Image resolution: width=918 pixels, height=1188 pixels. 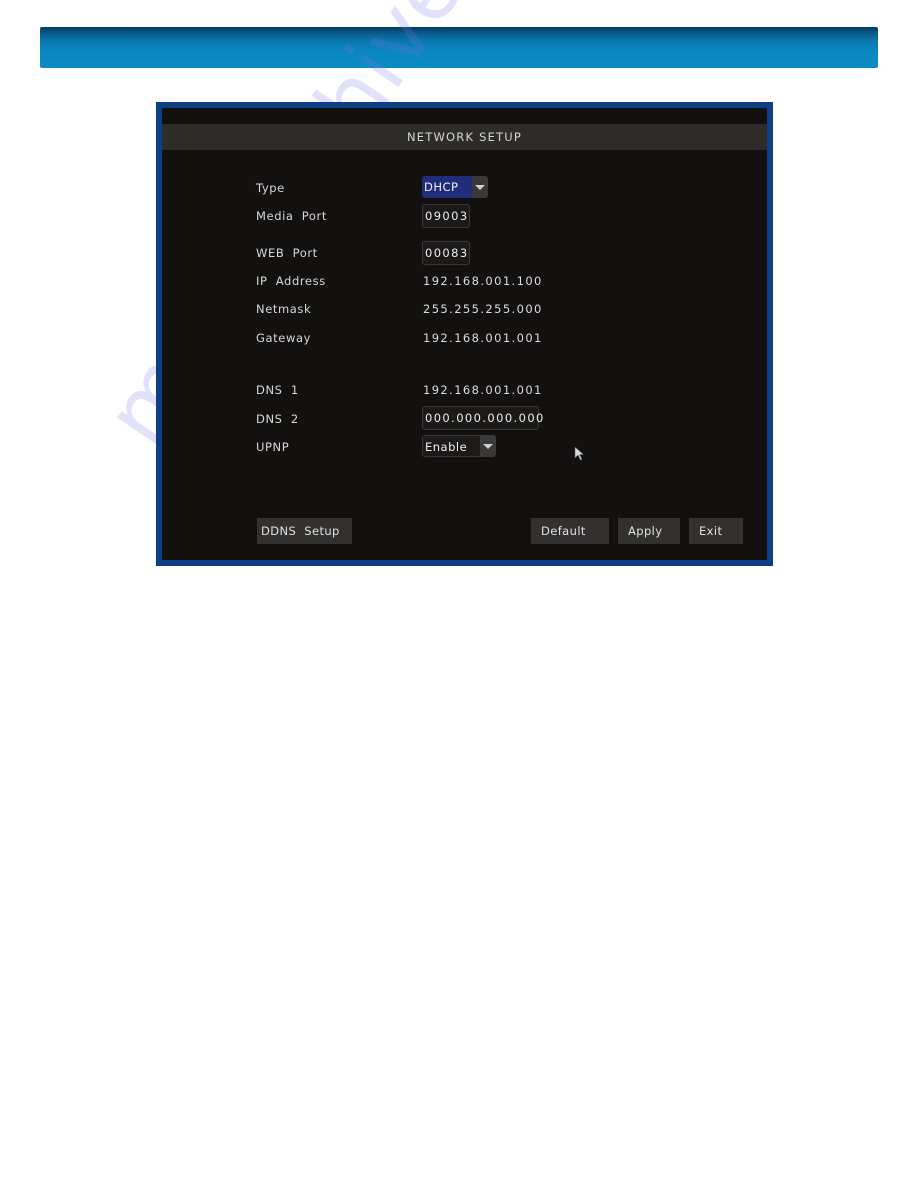 What do you see at coordinates (464, 137) in the screenshot?
I see `dialog-title: NETWORK SETUP` at bounding box center [464, 137].